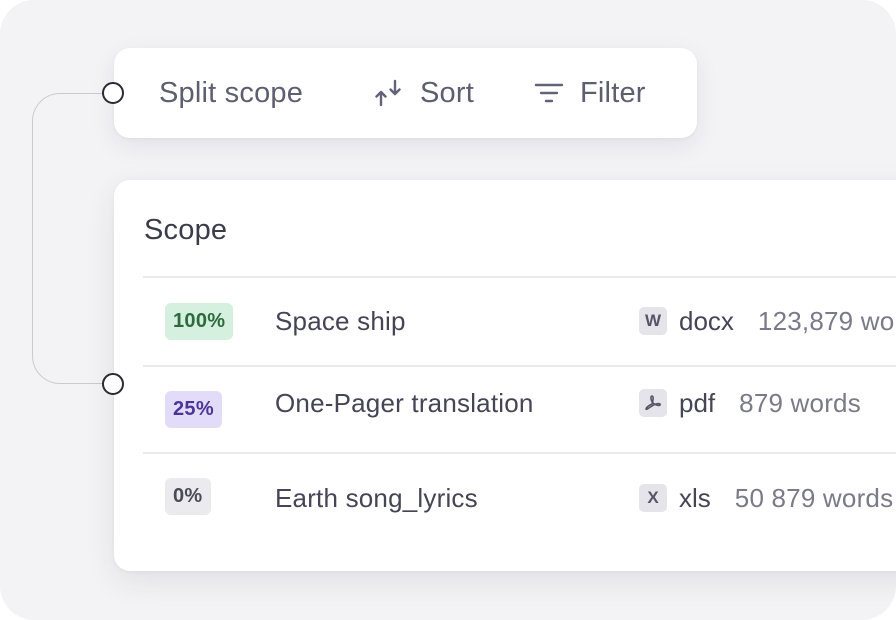 The height and width of the screenshot is (620, 896). Describe the element at coordinates (505, 321) in the screenshot. I see `scope-row: 100% Space ship W docx 123,879 words` at that location.